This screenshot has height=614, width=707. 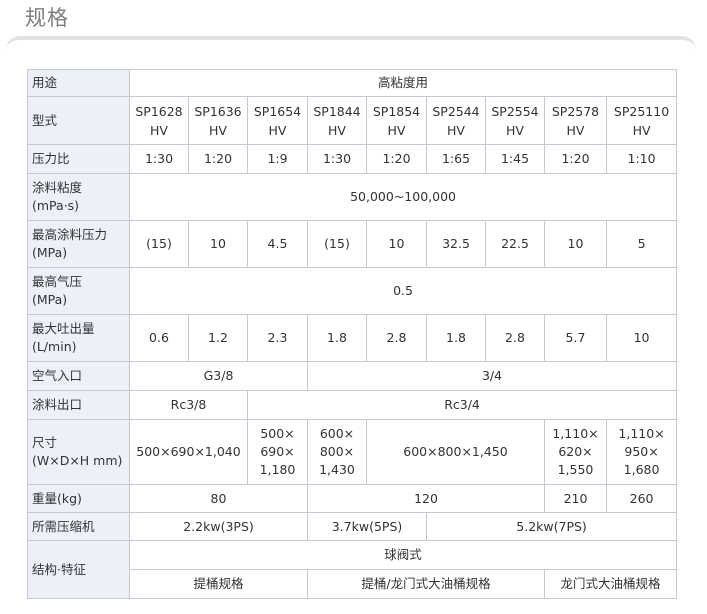 I want to click on label-max-paint-pressure: 最高涂料压力 (MPa), so click(x=78, y=244).